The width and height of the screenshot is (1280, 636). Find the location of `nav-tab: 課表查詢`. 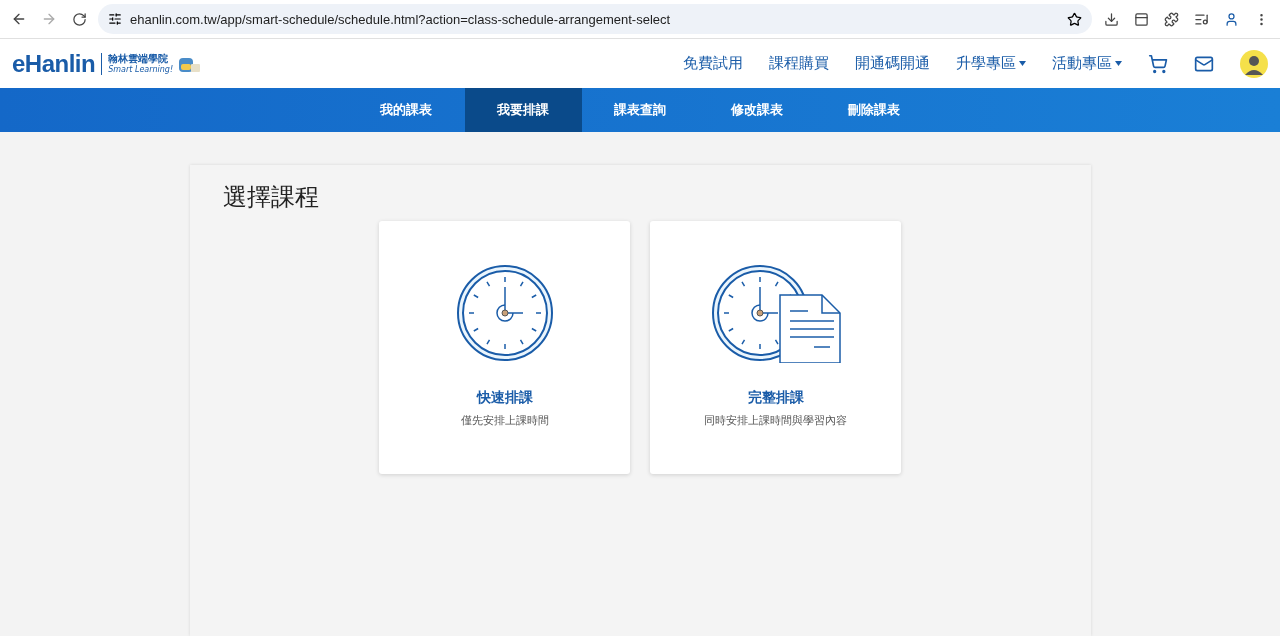

nav-tab: 課表查詢 is located at coordinates (640, 110).